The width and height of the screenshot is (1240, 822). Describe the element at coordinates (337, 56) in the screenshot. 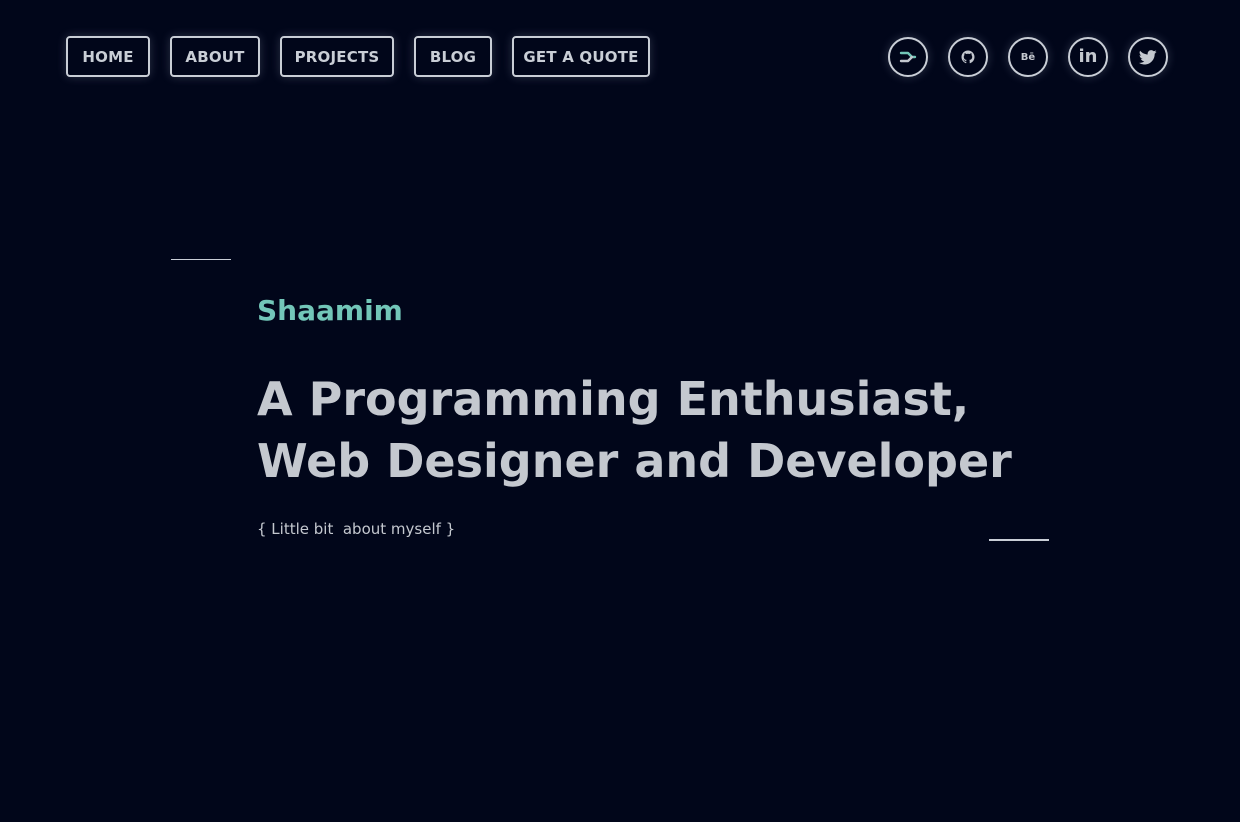

I see `nav-projects-button: PROJECTS` at that location.